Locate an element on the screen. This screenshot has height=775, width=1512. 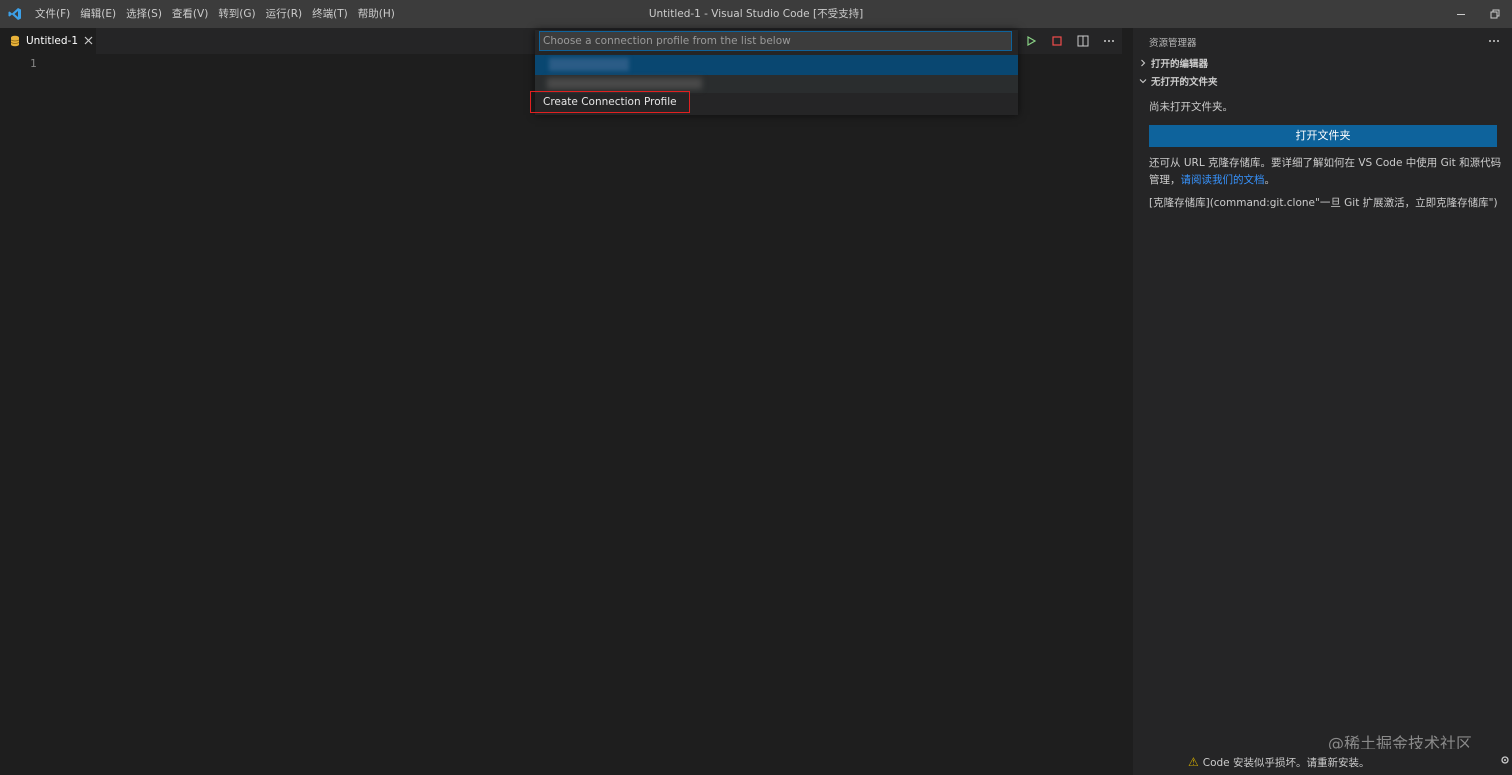
minimize-icon is located at coordinates (1461, 14).